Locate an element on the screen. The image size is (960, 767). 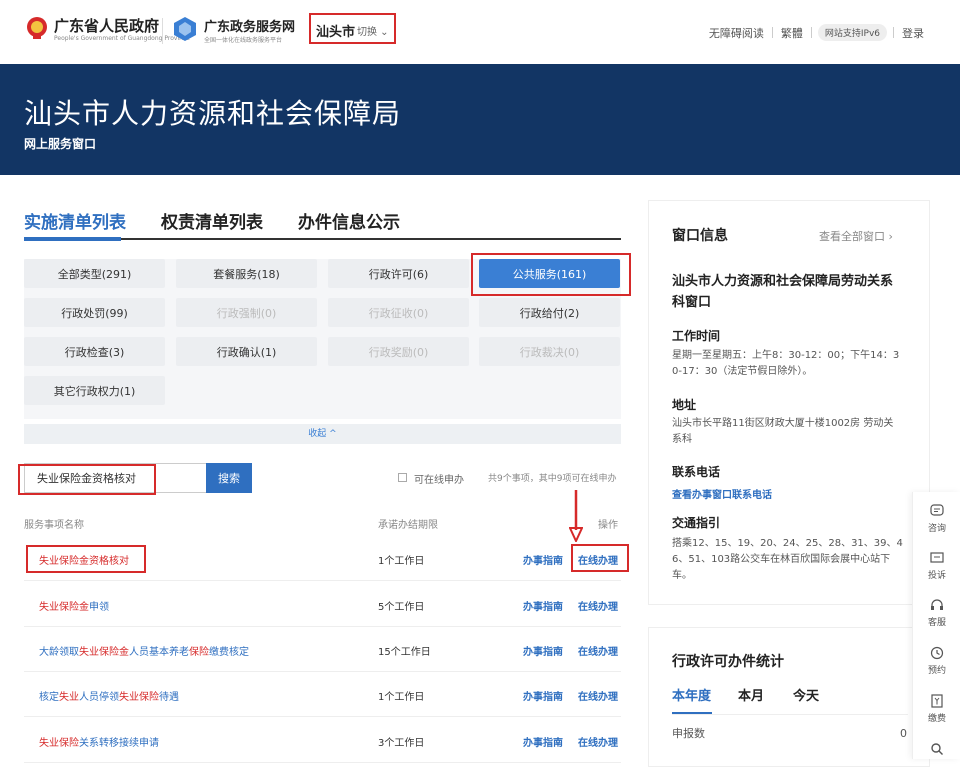
filter-chip: 行政奖励(0) is located at coordinates (398, 351).